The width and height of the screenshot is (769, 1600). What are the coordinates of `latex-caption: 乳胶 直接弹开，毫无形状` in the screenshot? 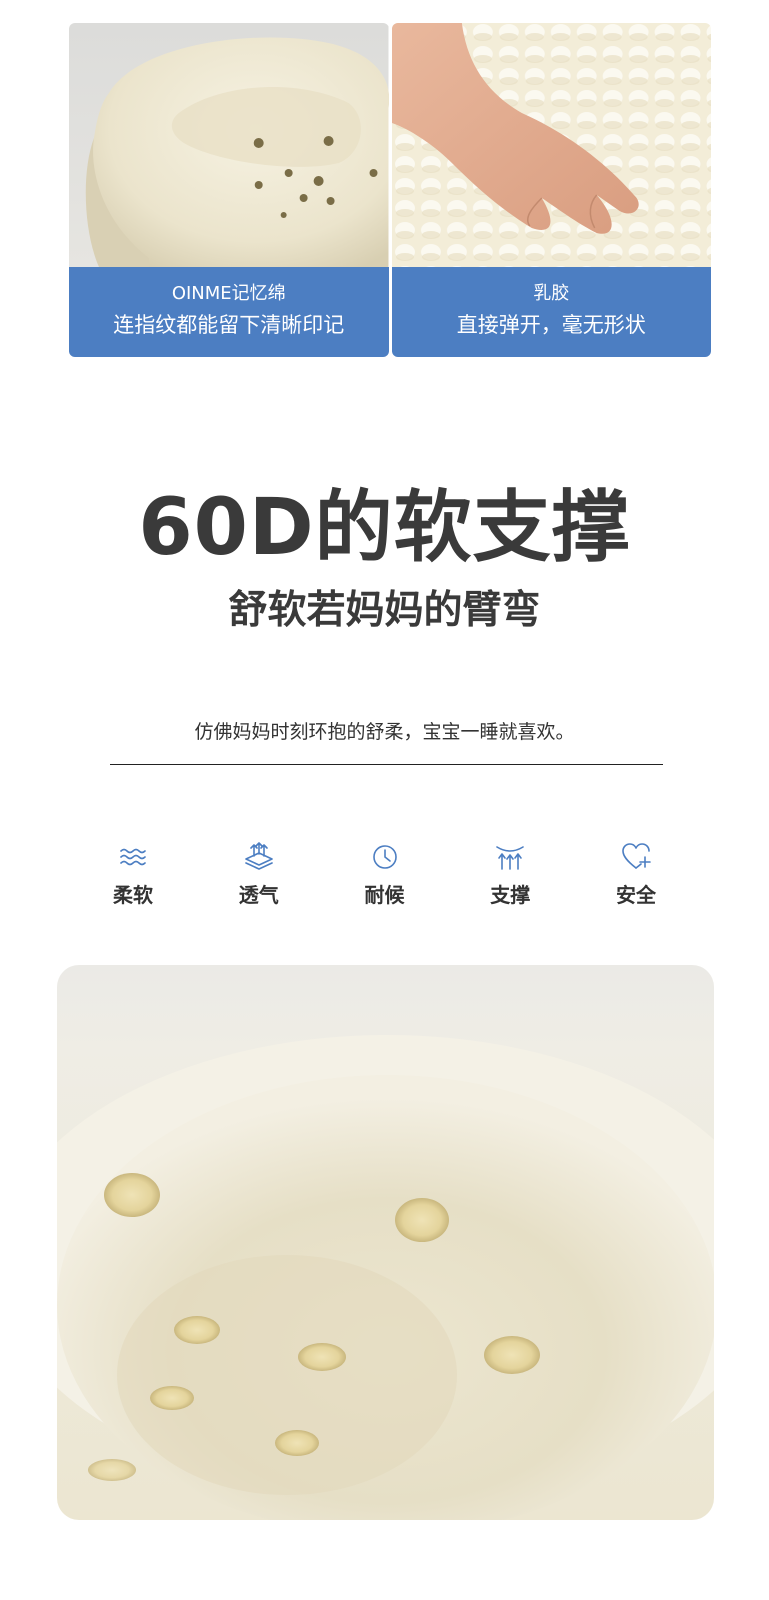 It's located at (551, 312).